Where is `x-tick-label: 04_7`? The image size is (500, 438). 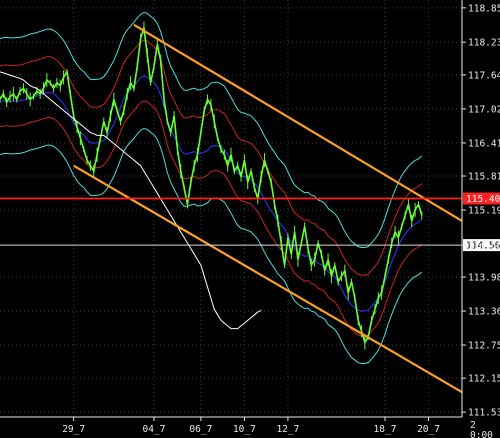
x-tick-label: 04_7 is located at coordinates (154, 429).